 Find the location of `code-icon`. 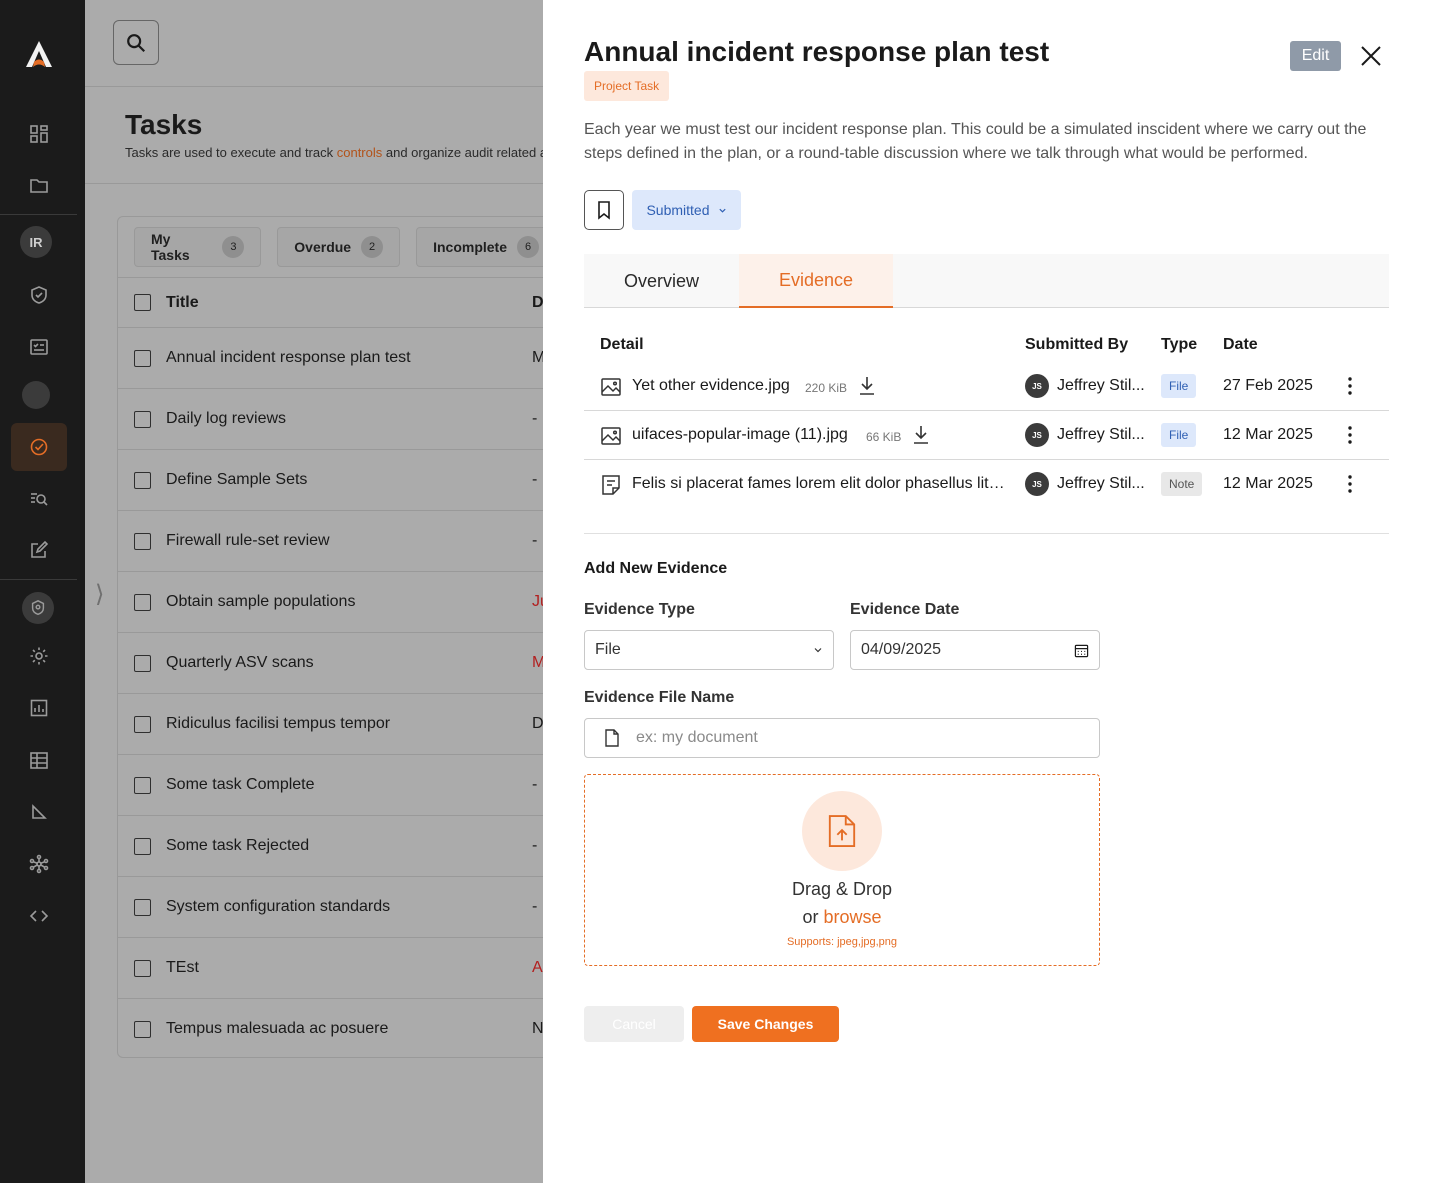

code-icon is located at coordinates (38, 916).